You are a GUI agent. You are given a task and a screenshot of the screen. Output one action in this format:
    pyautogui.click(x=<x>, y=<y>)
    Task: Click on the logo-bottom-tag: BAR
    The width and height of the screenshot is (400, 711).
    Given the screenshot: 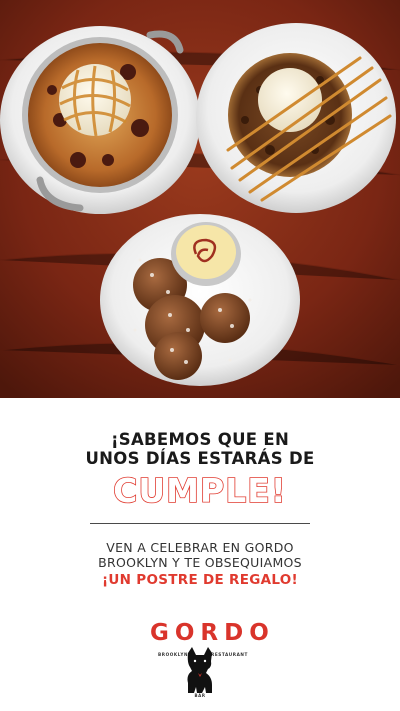 What is the action you would take?
    pyautogui.click(x=200, y=695)
    